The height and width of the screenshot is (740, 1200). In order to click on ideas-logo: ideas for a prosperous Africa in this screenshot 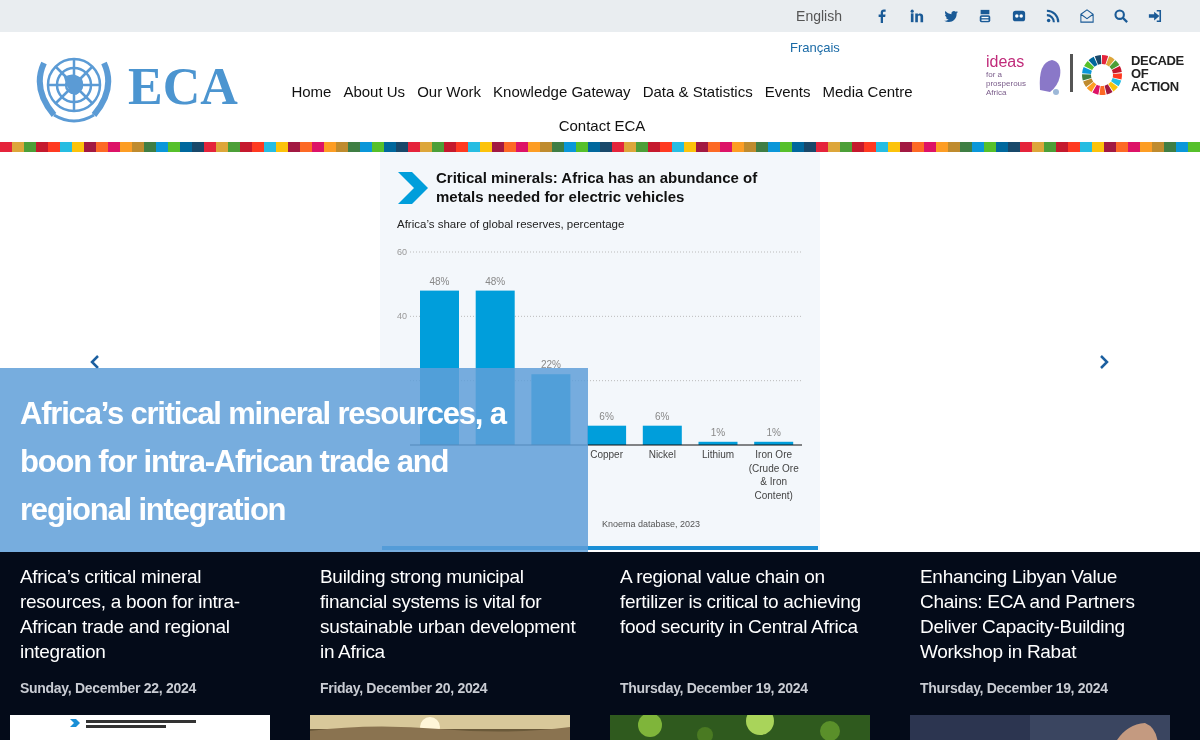, I will do `click(1024, 75)`.